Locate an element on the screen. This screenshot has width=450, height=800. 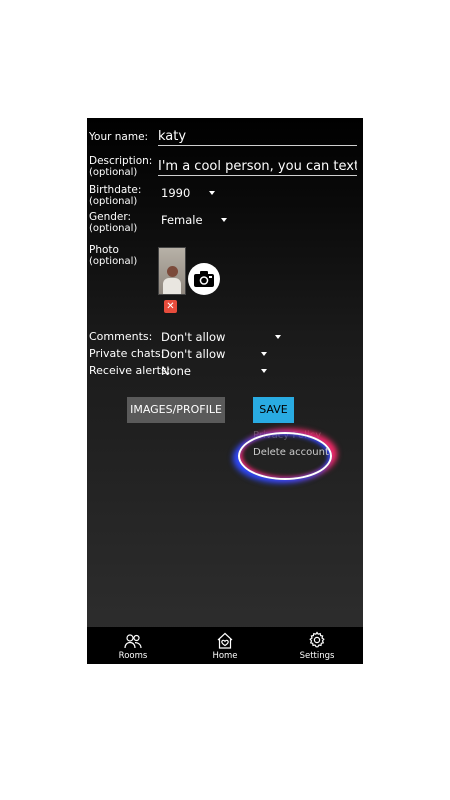
camera-button is located at coordinates (204, 279).